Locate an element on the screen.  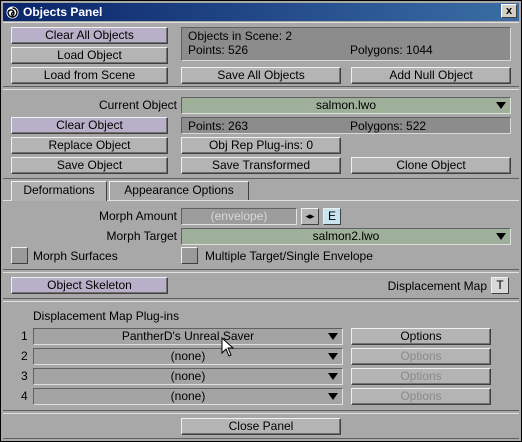
scene-polygons-text: Polygons: 1044 is located at coordinates (391, 50).